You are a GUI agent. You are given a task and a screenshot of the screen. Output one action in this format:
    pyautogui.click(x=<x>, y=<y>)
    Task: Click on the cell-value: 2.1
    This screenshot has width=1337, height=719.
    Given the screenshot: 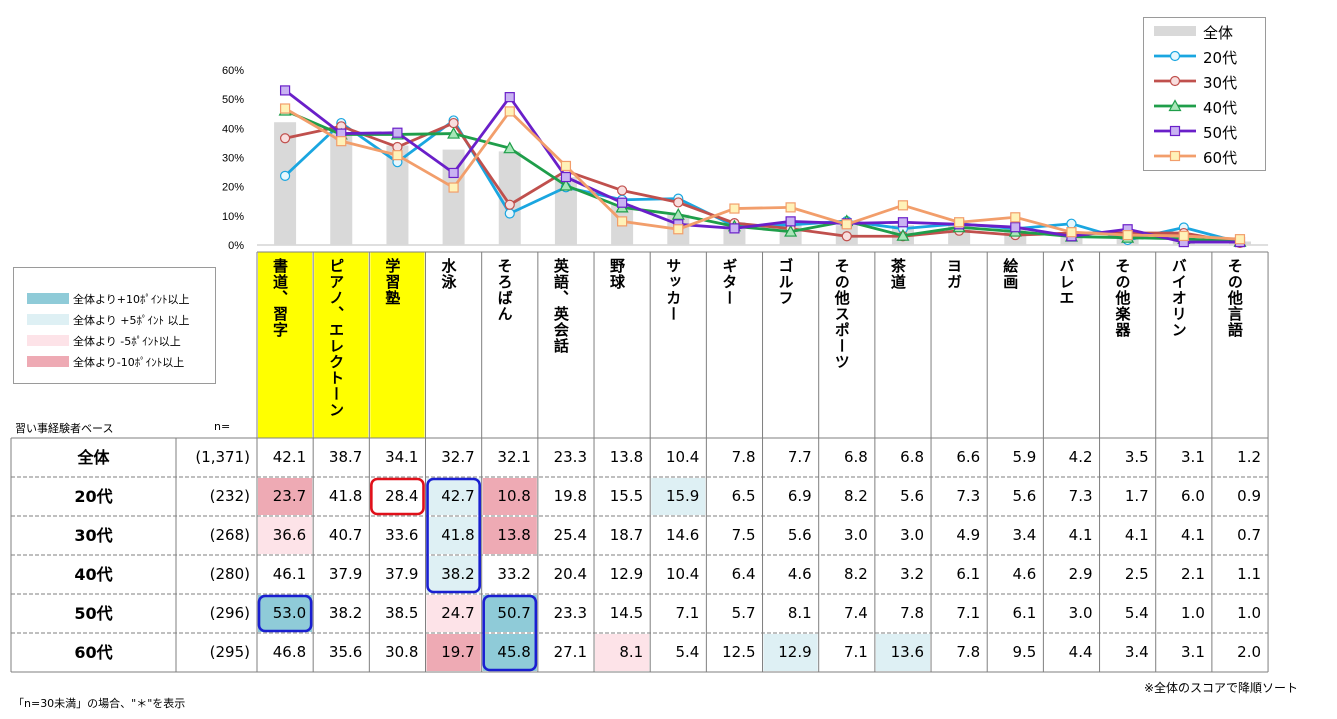 What is the action you would take?
    pyautogui.click(x=1193, y=574)
    